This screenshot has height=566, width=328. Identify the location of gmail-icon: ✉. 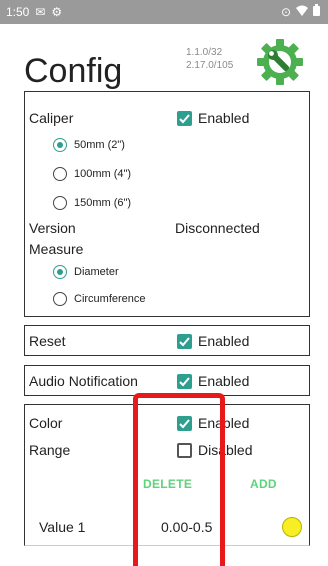
(40, 12).